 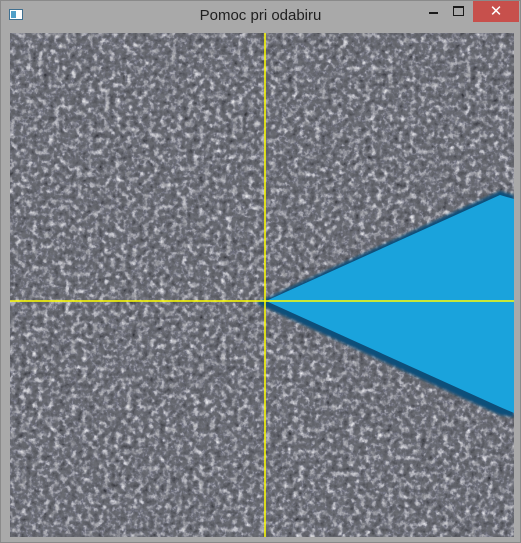 What do you see at coordinates (458, 11) in the screenshot?
I see `maximize-button` at bounding box center [458, 11].